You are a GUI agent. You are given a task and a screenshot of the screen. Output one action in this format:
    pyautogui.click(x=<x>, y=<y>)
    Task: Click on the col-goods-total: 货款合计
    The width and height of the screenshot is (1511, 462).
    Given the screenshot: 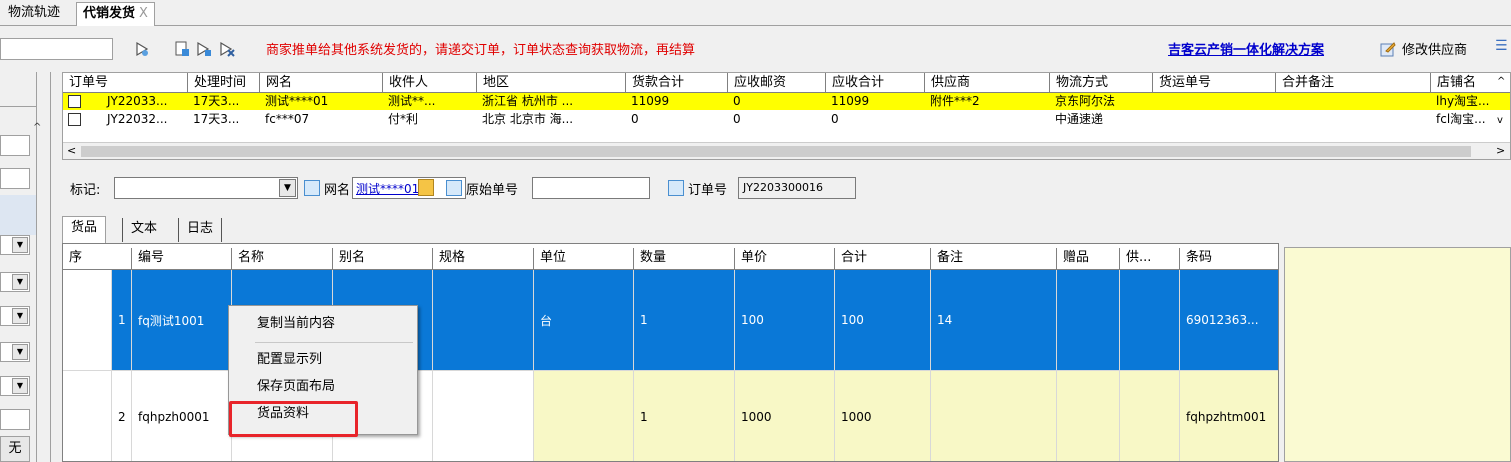 What is the action you would take?
    pyautogui.click(x=676, y=83)
    